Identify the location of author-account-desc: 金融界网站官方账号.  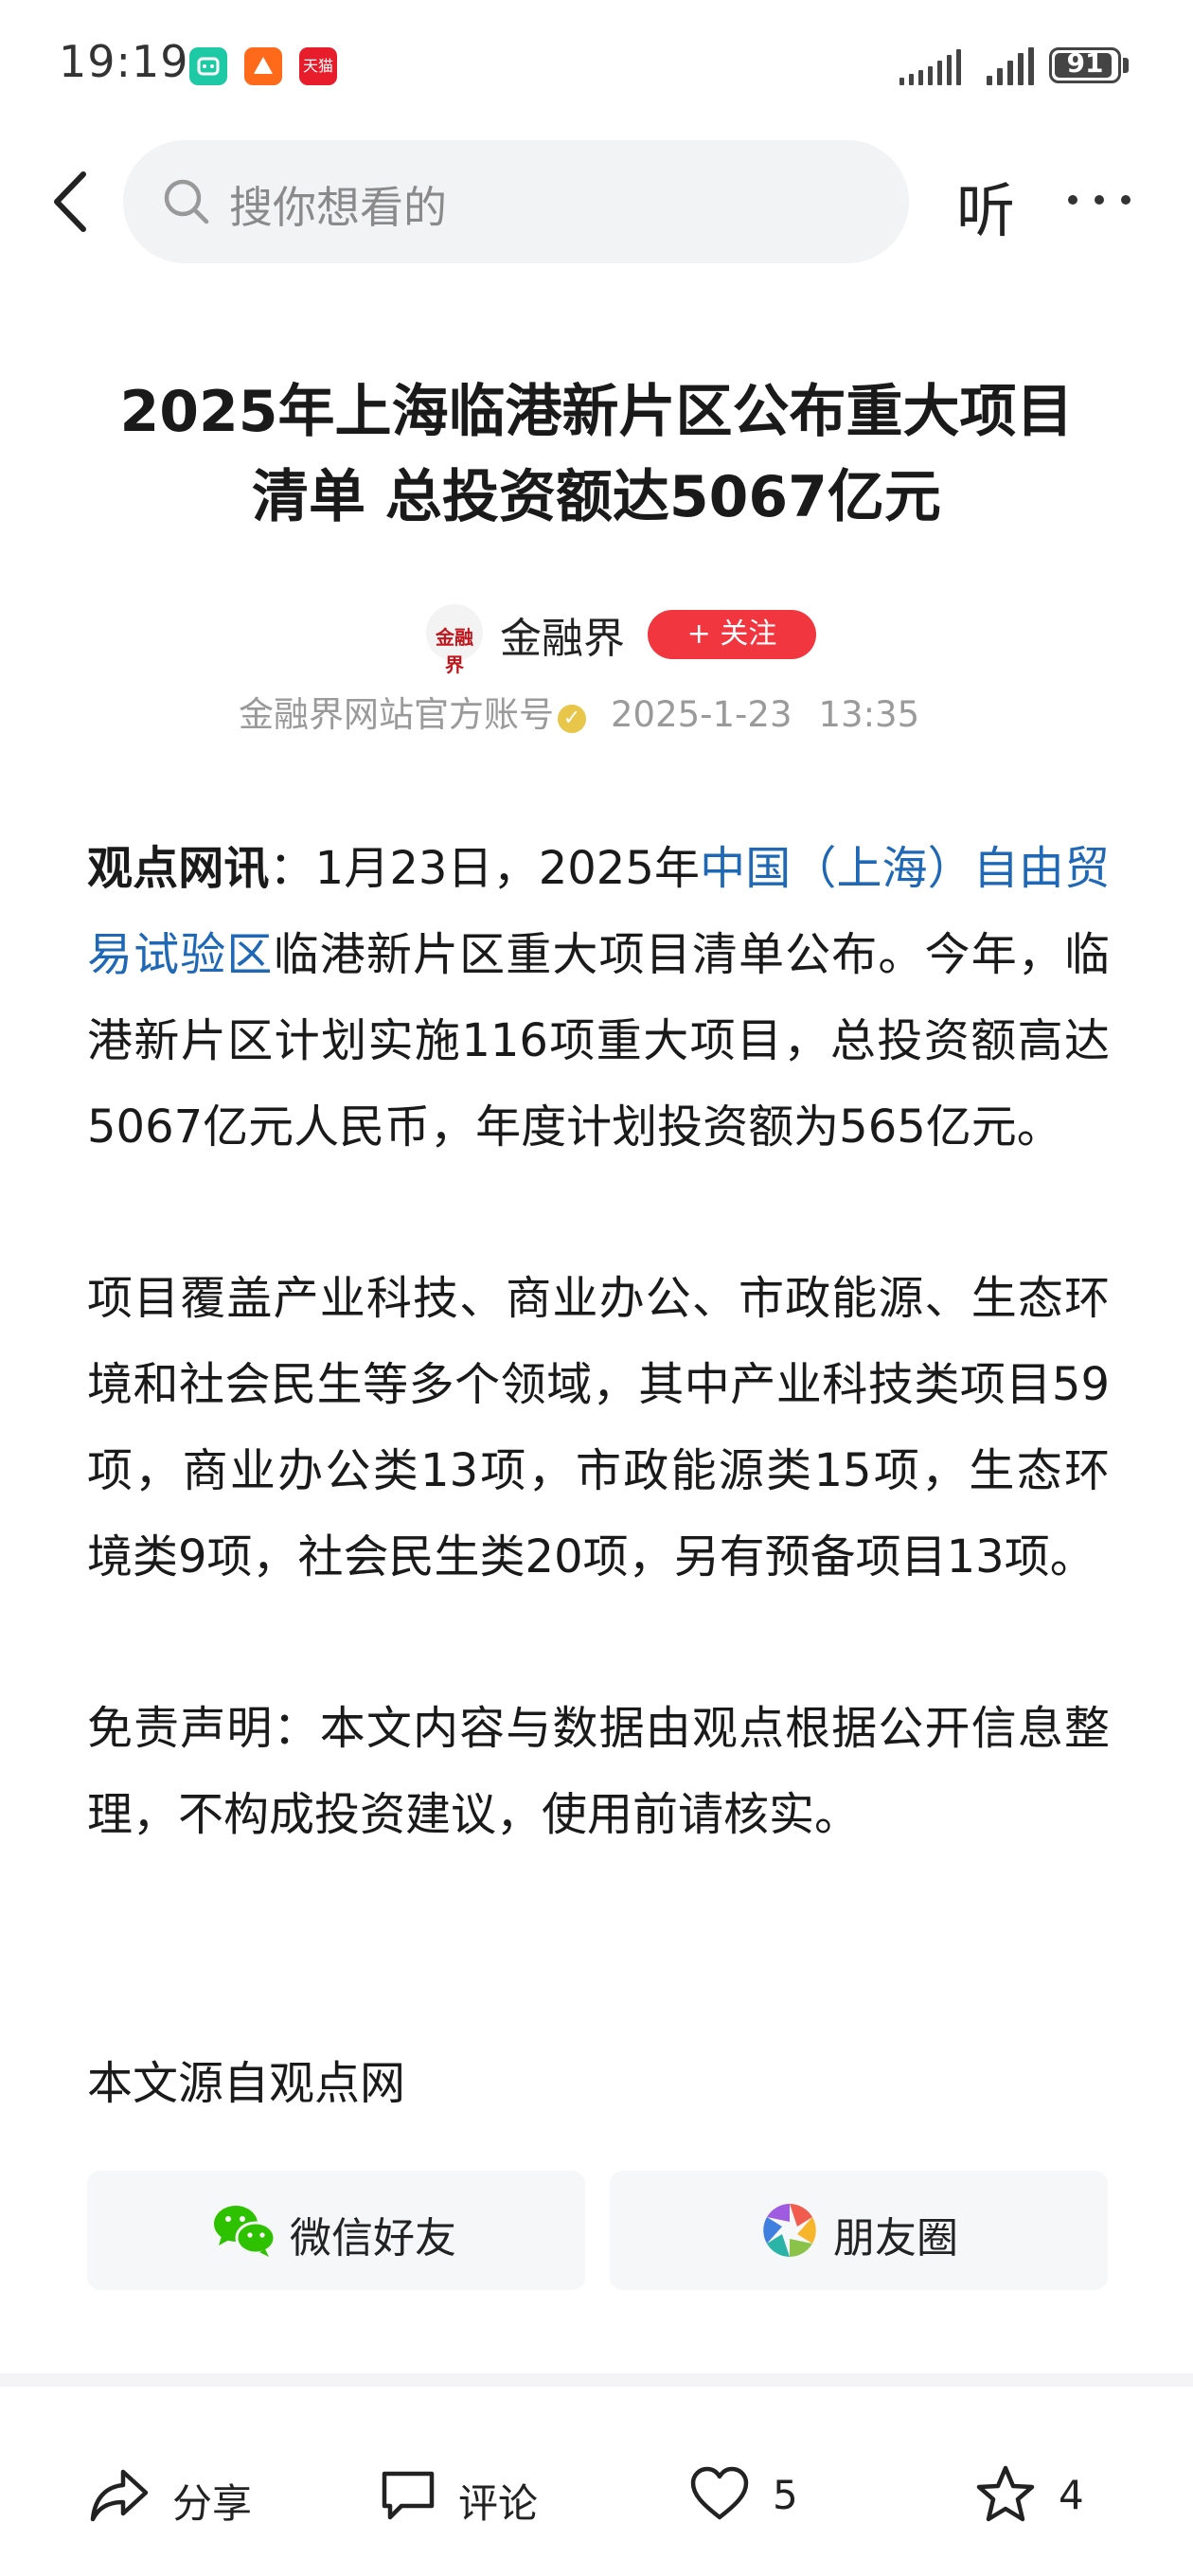
(396, 714).